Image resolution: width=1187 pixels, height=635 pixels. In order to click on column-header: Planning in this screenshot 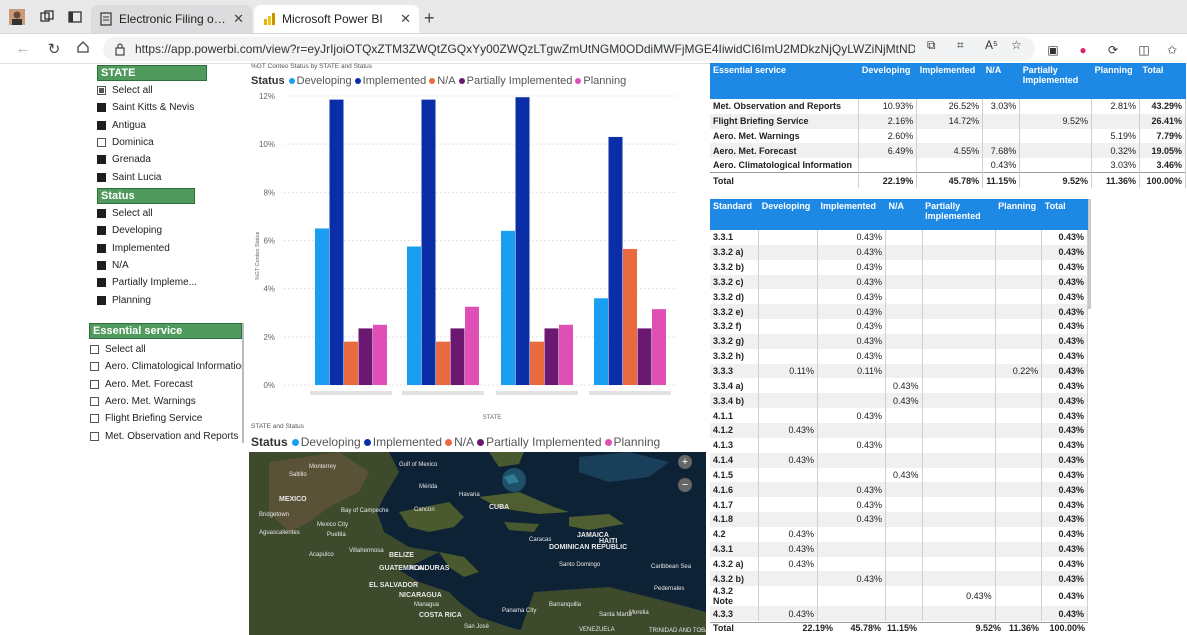, I will do `click(1018, 214)`.